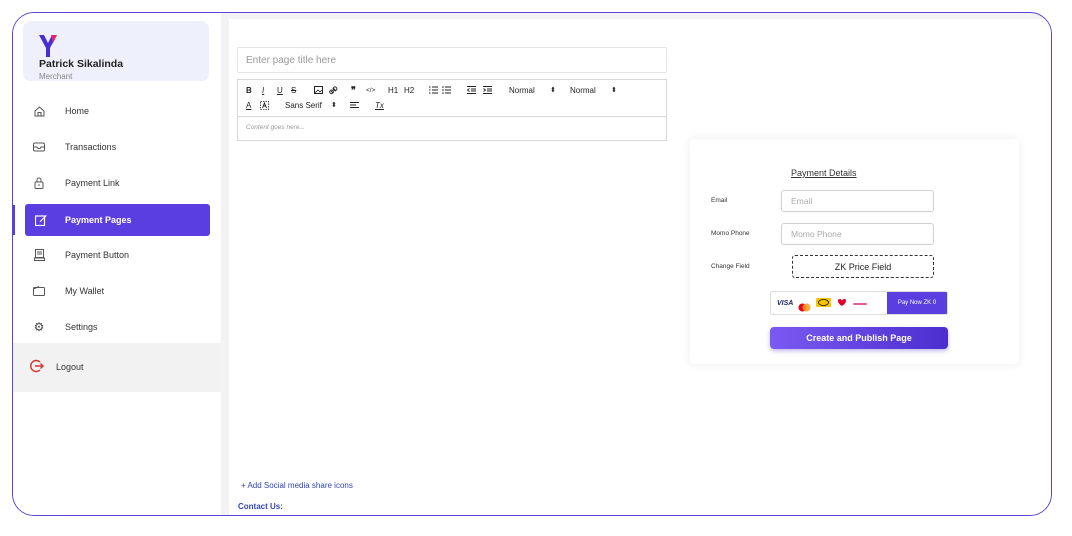 The image size is (1072, 536). I want to click on logout-icon, so click(37, 366).